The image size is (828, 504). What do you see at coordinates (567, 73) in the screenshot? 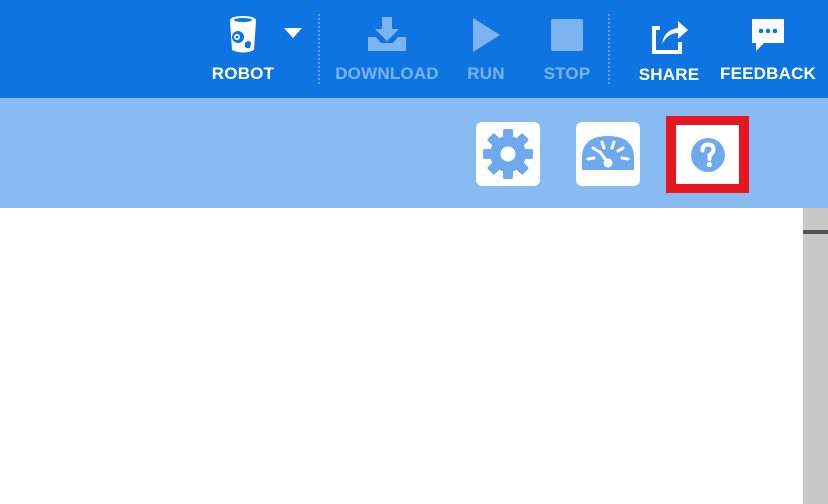
I see `stop-label: STOP` at bounding box center [567, 73].